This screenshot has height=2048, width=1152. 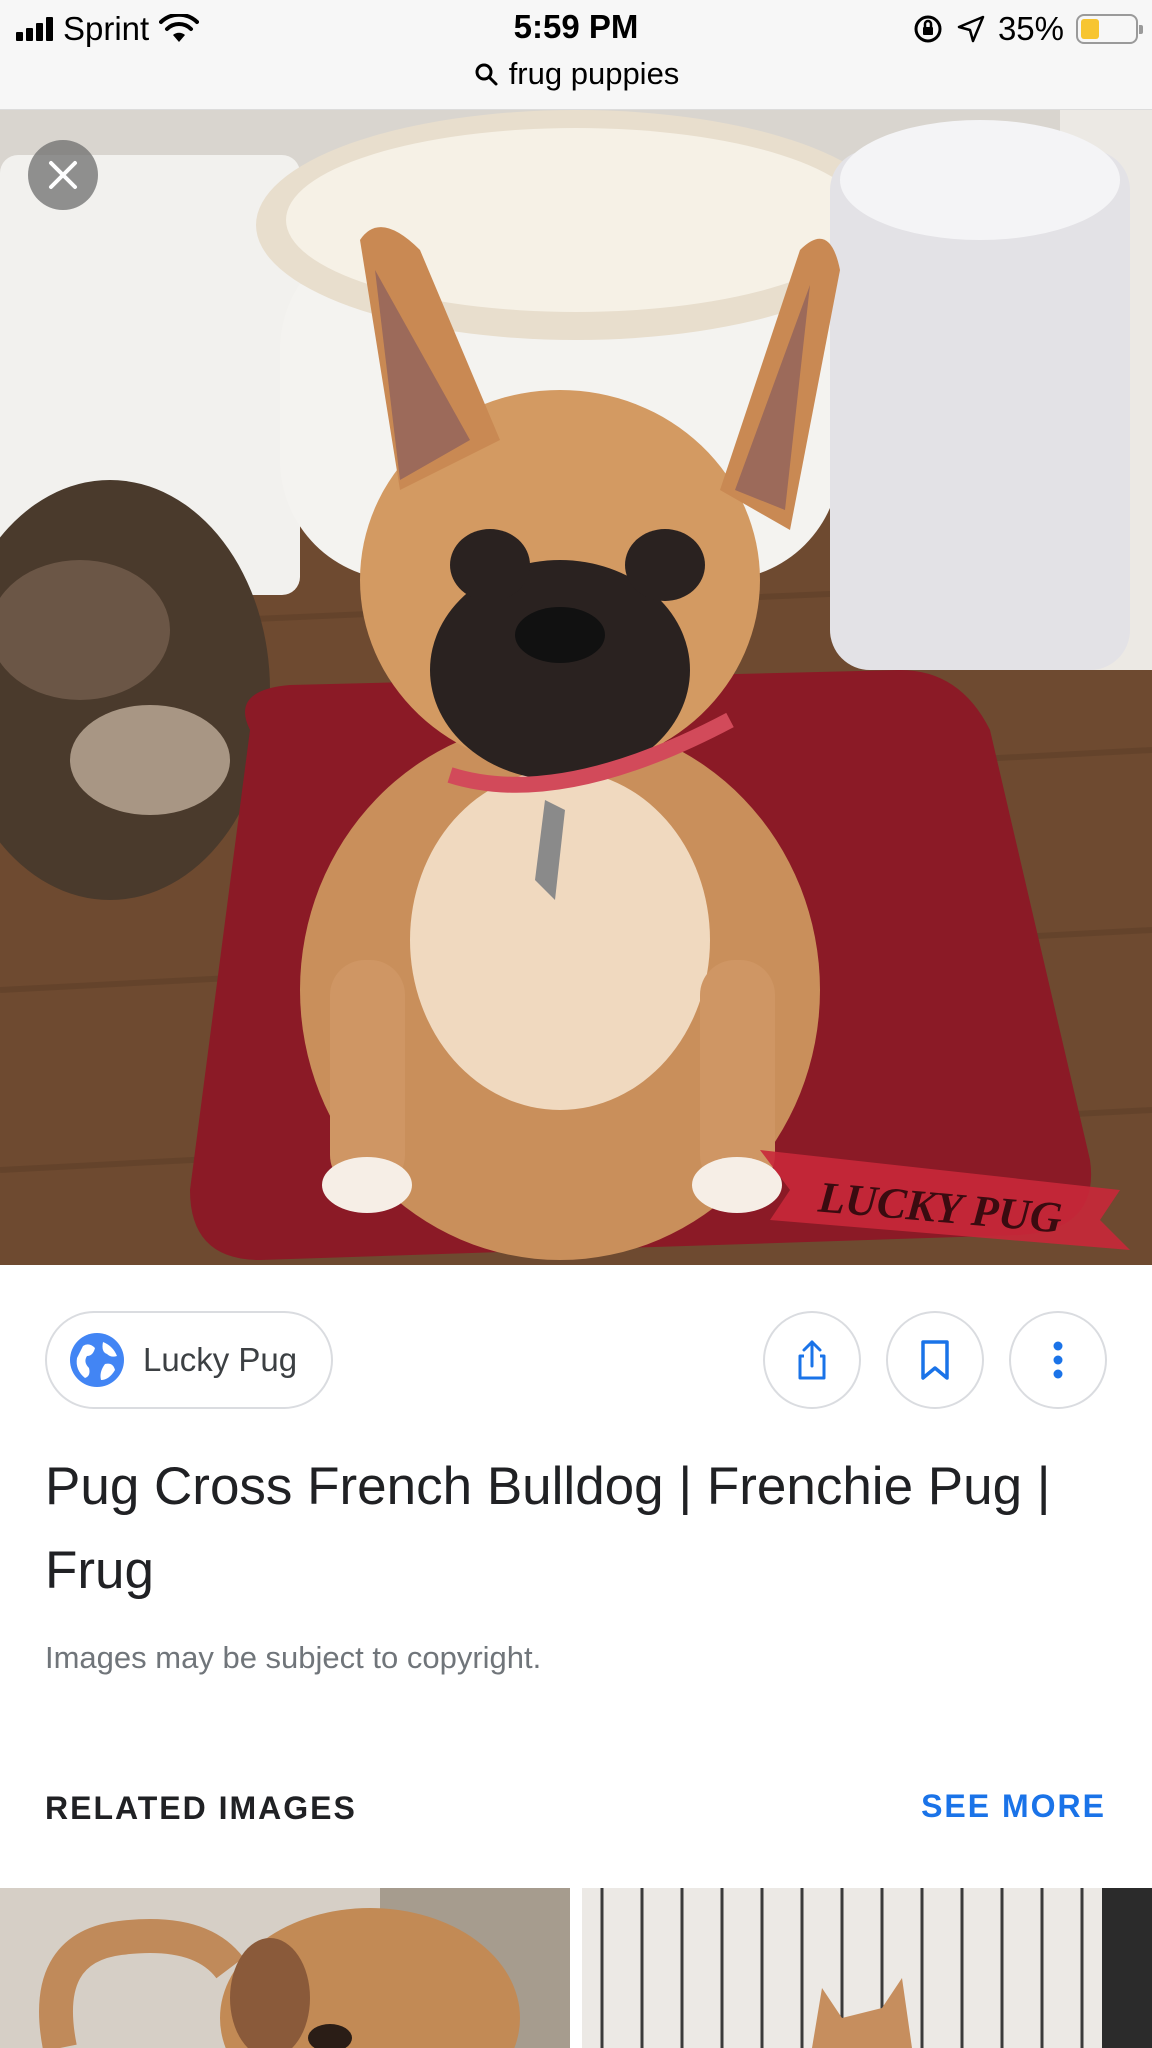 I want to click on location-arrow-icon, so click(x=971, y=29).